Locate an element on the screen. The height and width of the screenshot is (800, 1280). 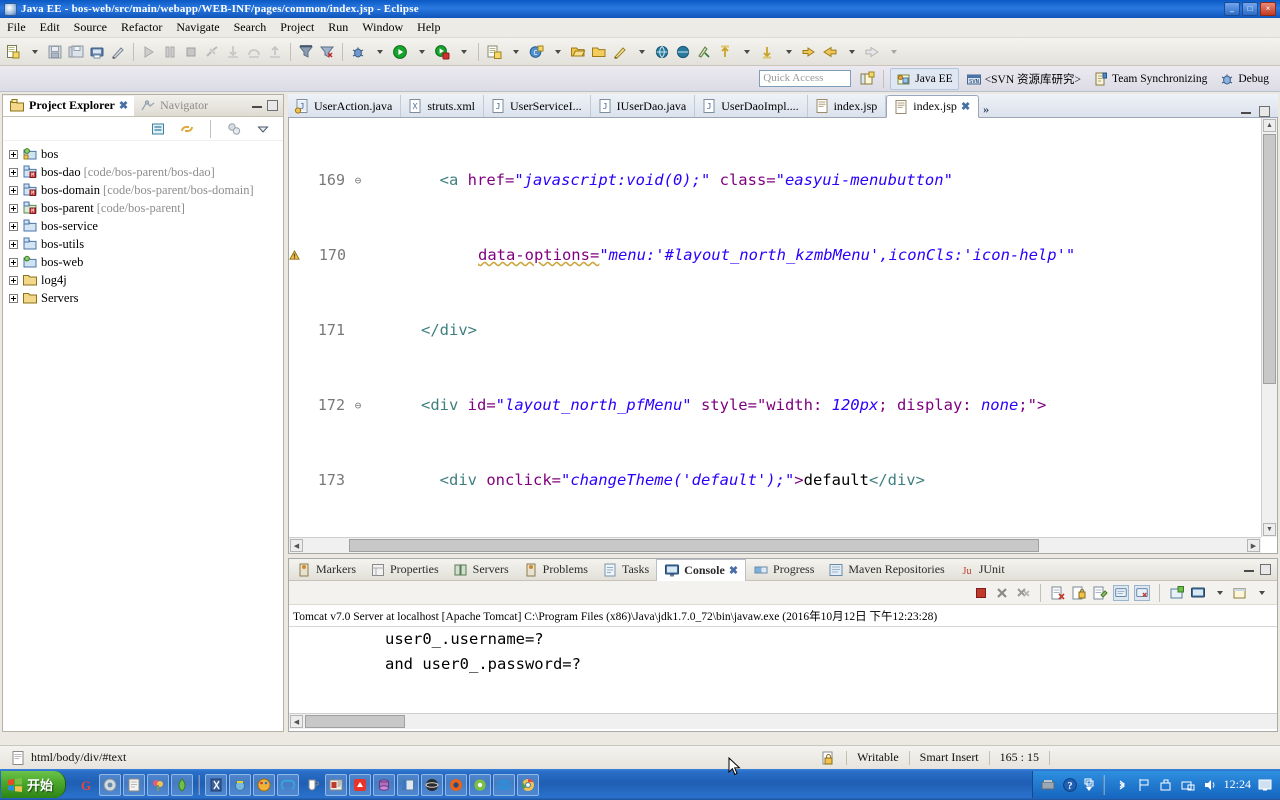
menu-edit: Edit is located at coordinates (50, 27).